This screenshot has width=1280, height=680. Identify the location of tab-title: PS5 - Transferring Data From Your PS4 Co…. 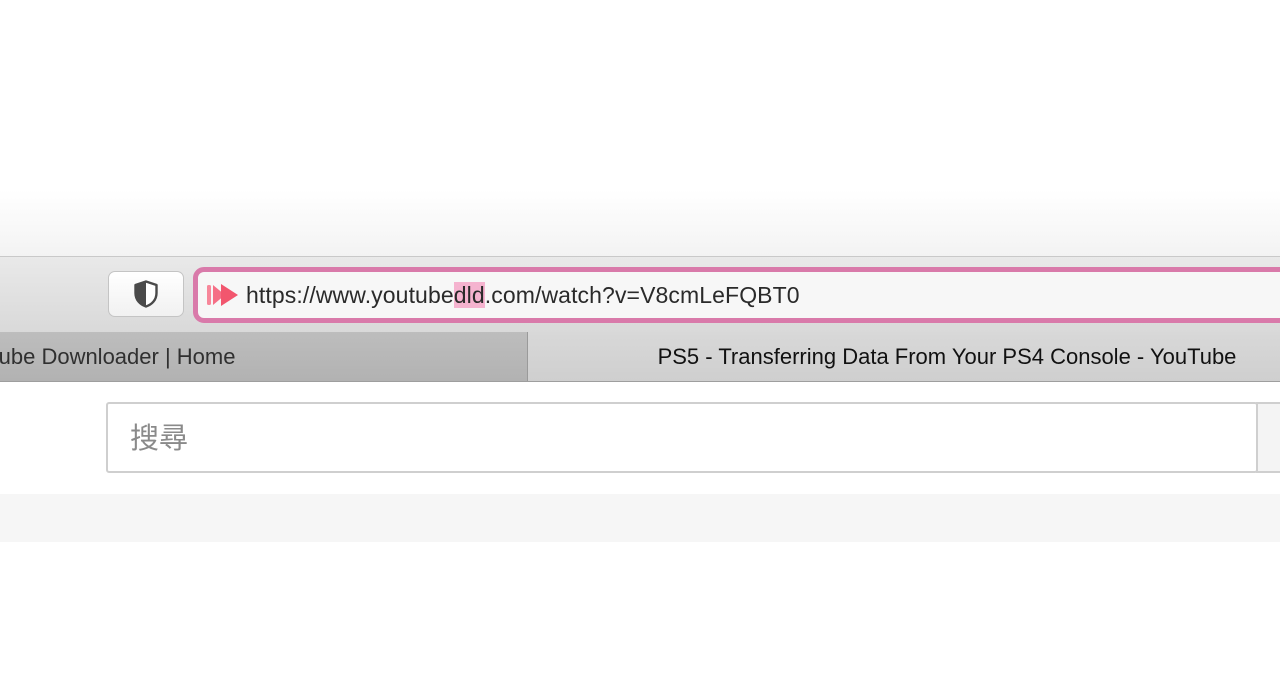
(947, 356).